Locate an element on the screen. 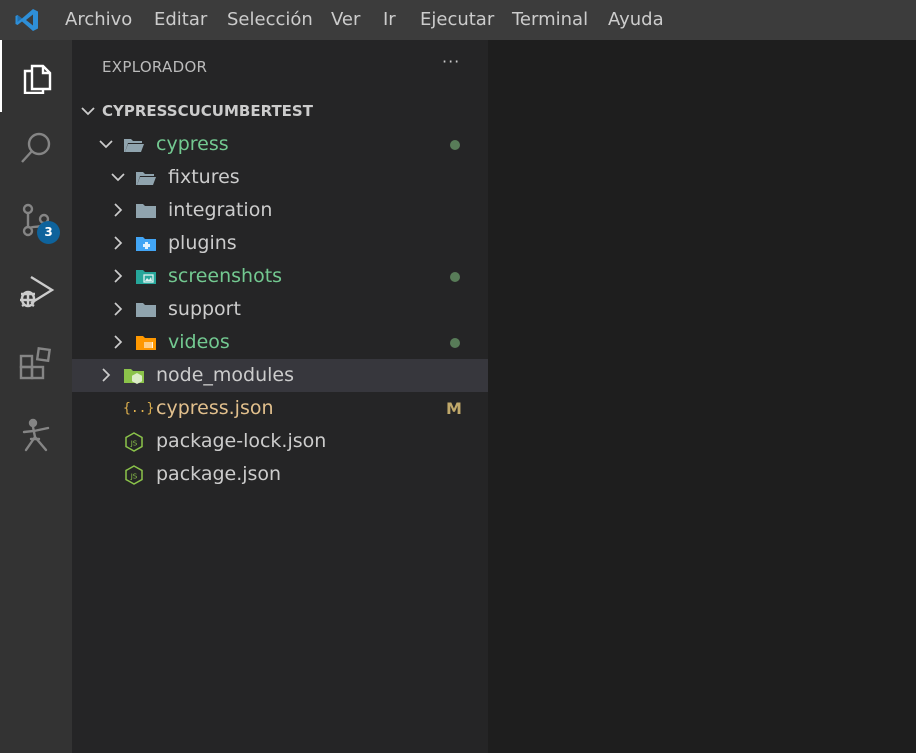 The height and width of the screenshot is (753, 916). testing-activity-button is located at coordinates (36, 436).